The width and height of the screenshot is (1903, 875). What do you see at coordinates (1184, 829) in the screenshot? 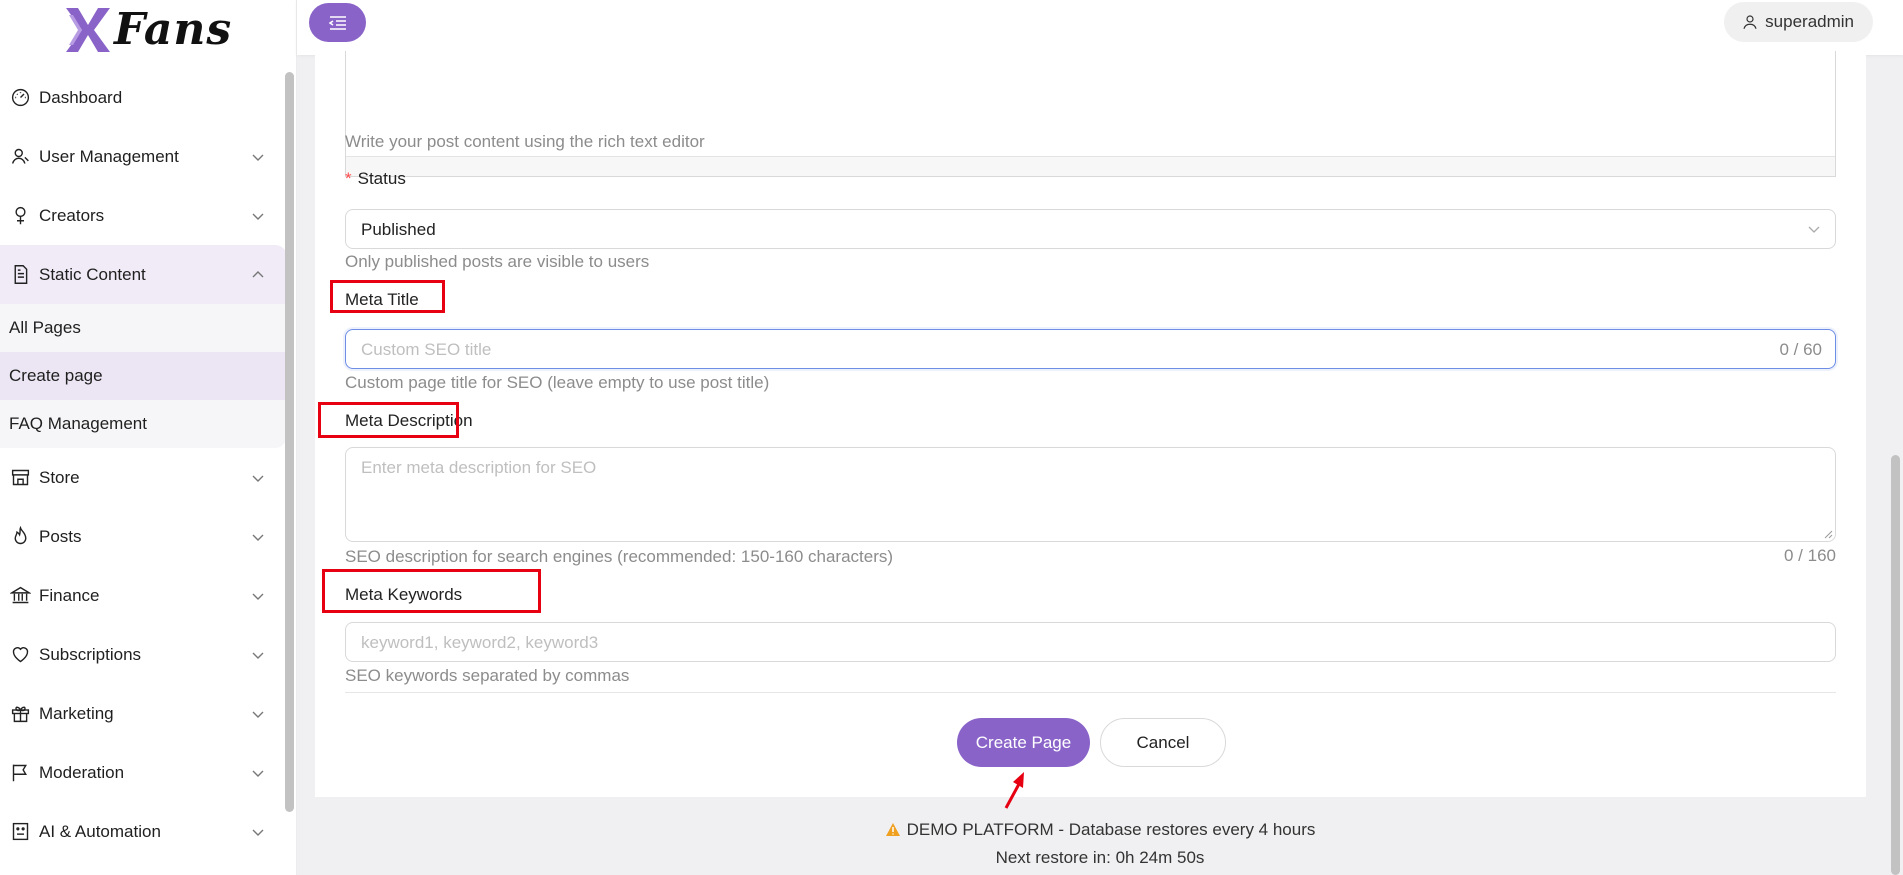
I see `demo-warning-text: - Database restores every 4 hours` at bounding box center [1184, 829].